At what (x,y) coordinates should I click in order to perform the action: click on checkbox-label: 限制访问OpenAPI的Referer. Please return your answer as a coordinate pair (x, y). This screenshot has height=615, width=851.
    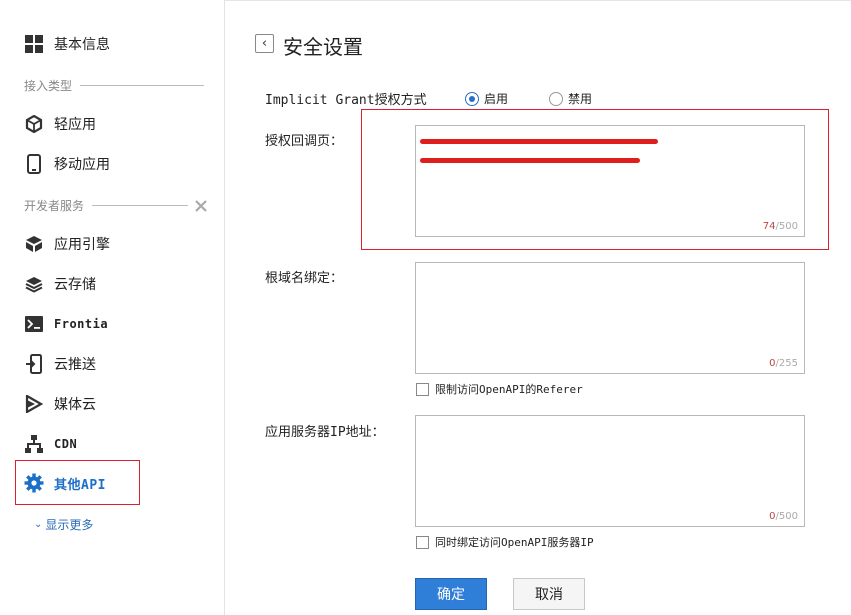
    Looking at the image, I should click on (509, 389).